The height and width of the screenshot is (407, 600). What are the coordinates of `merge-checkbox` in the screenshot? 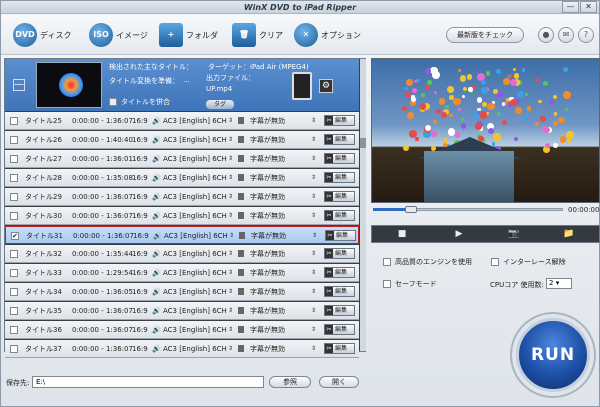 It's located at (113, 102).